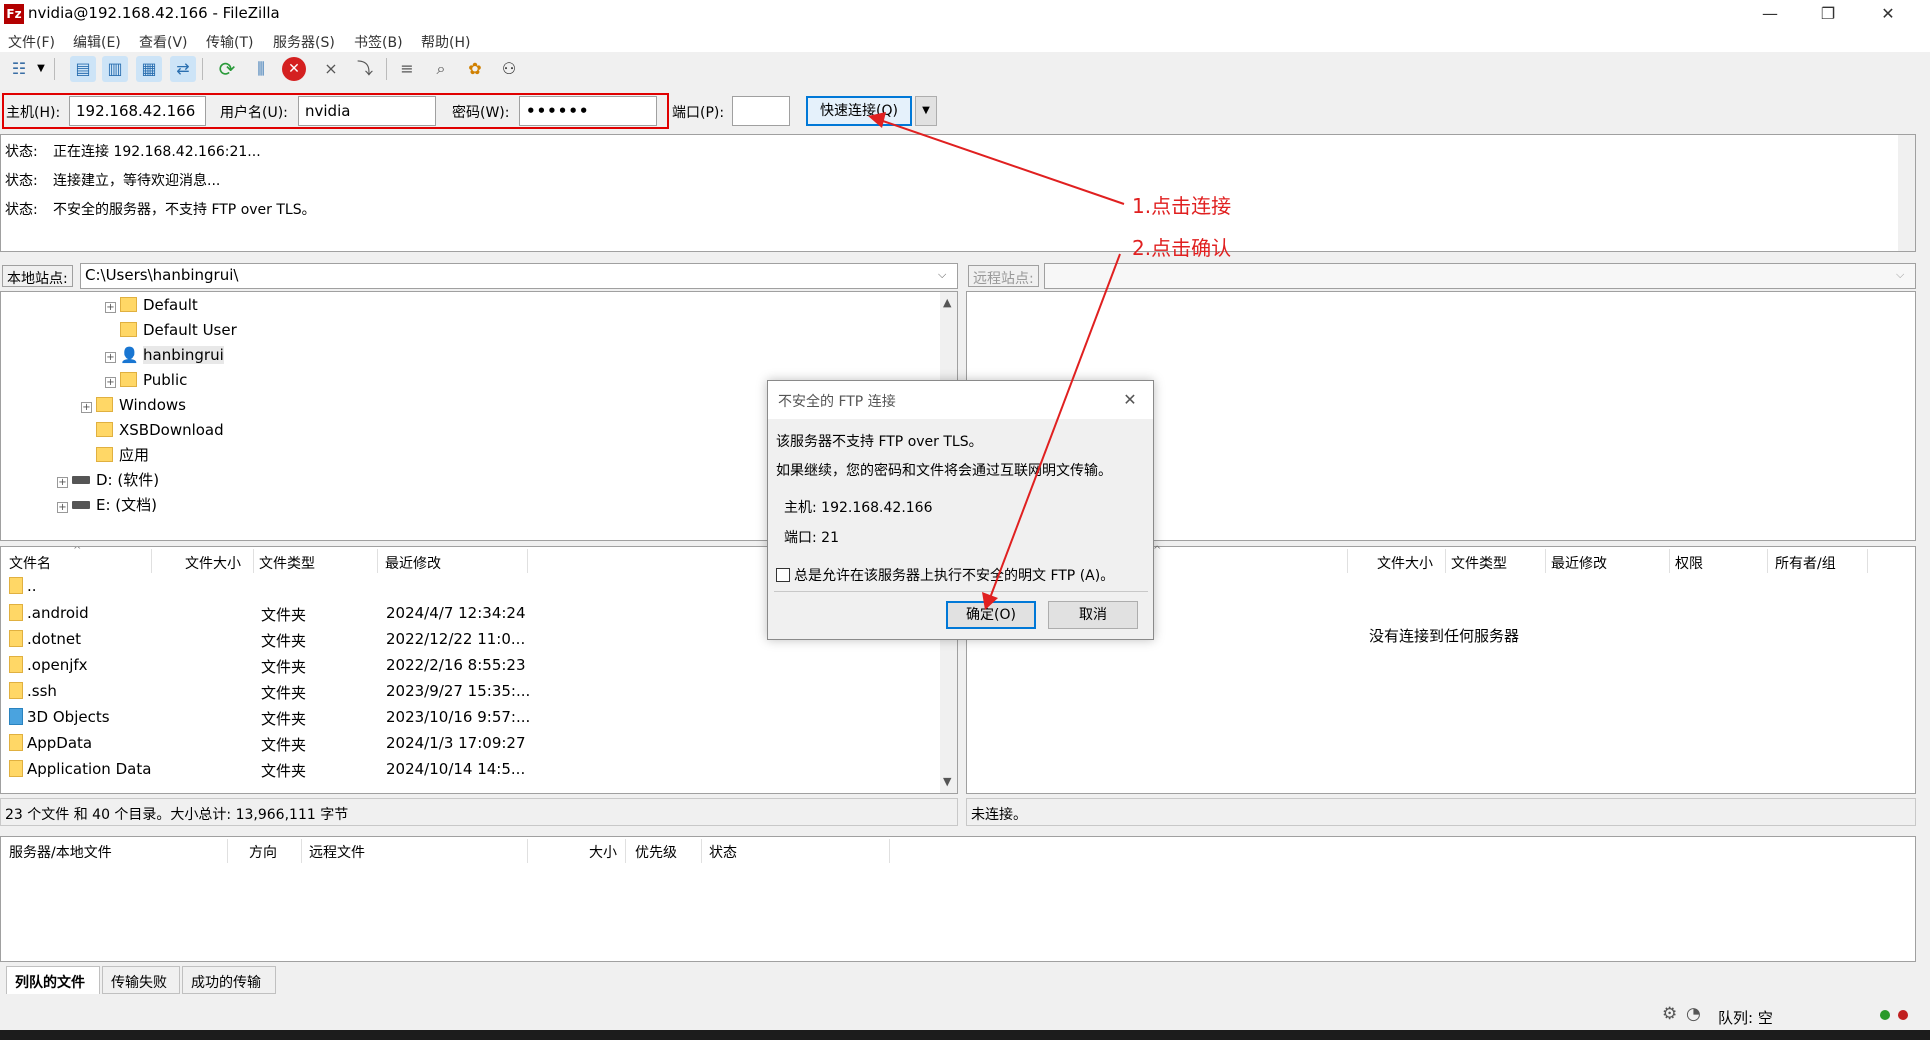  I want to click on annotation-arrows, so click(996, 361).